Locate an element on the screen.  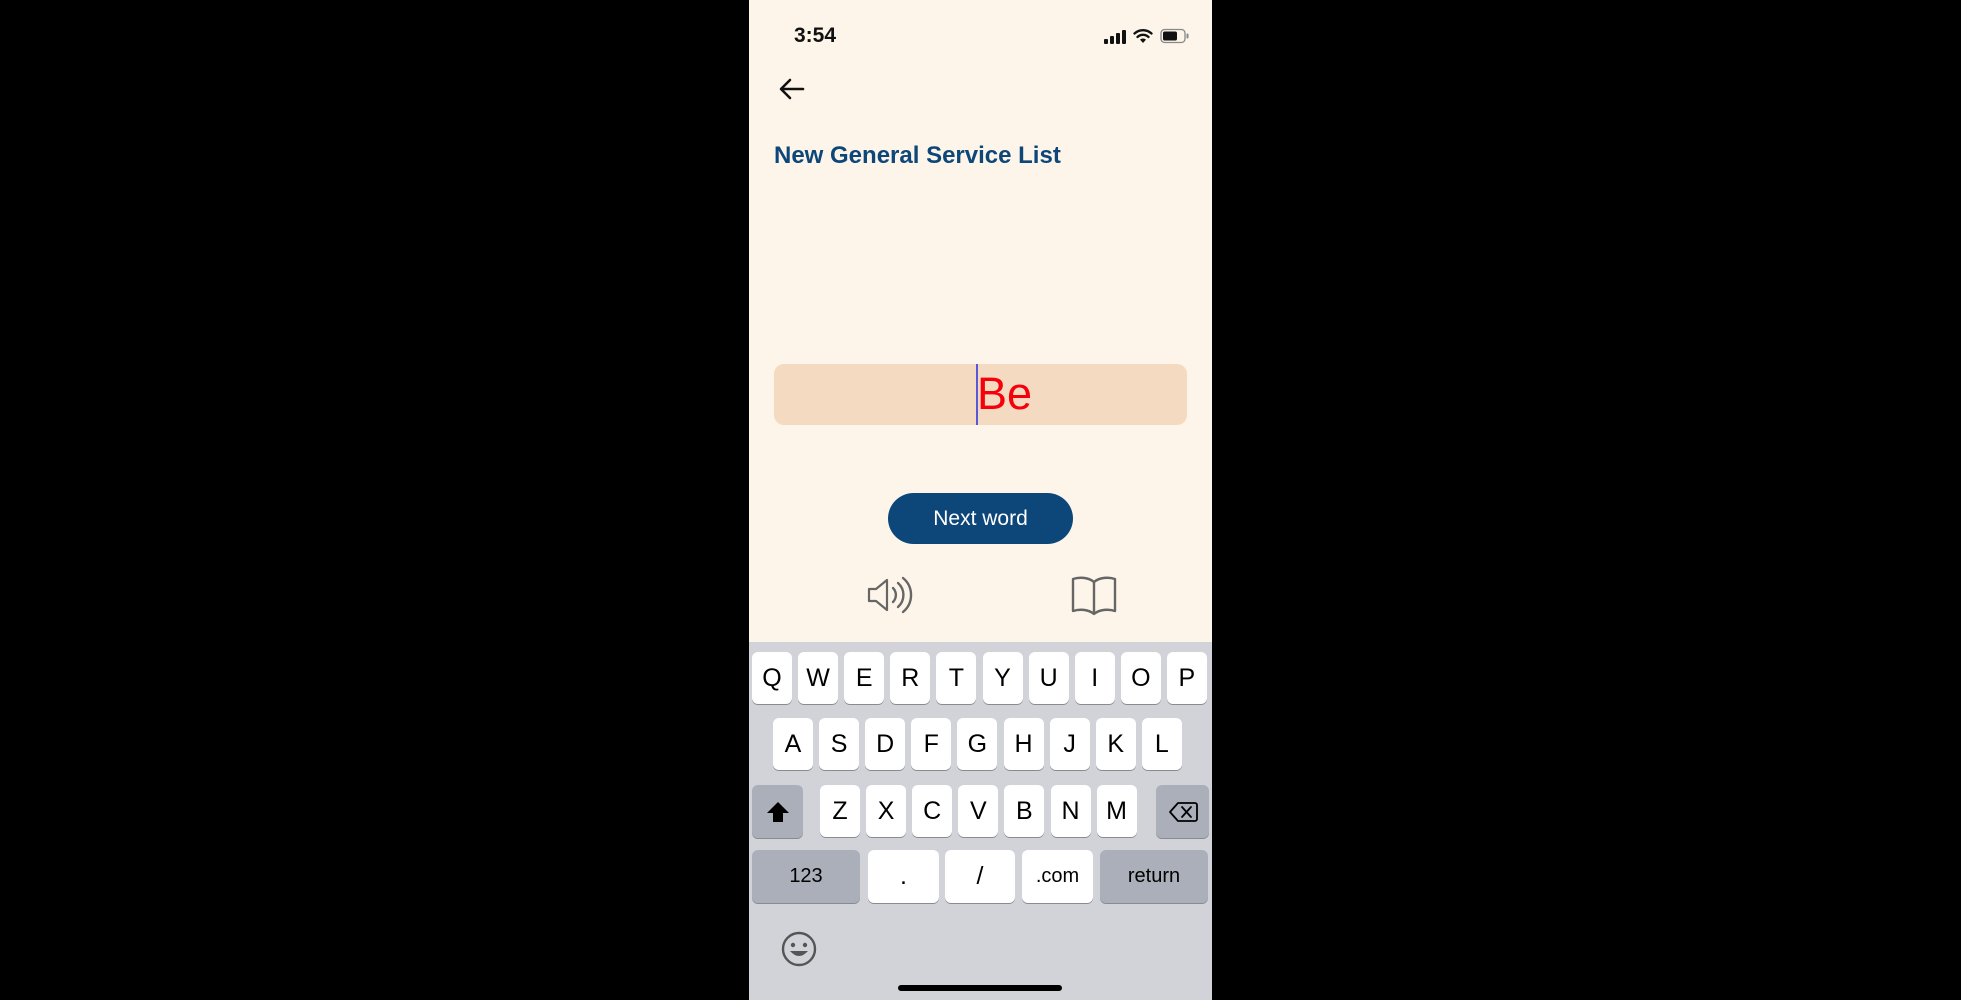
key-h: H is located at coordinates (1023, 744).